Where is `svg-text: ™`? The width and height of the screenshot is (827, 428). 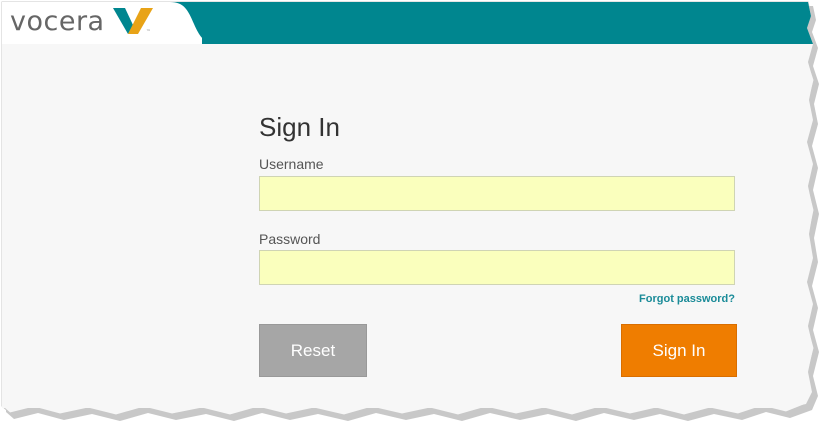 svg-text: ™ is located at coordinates (148, 31).